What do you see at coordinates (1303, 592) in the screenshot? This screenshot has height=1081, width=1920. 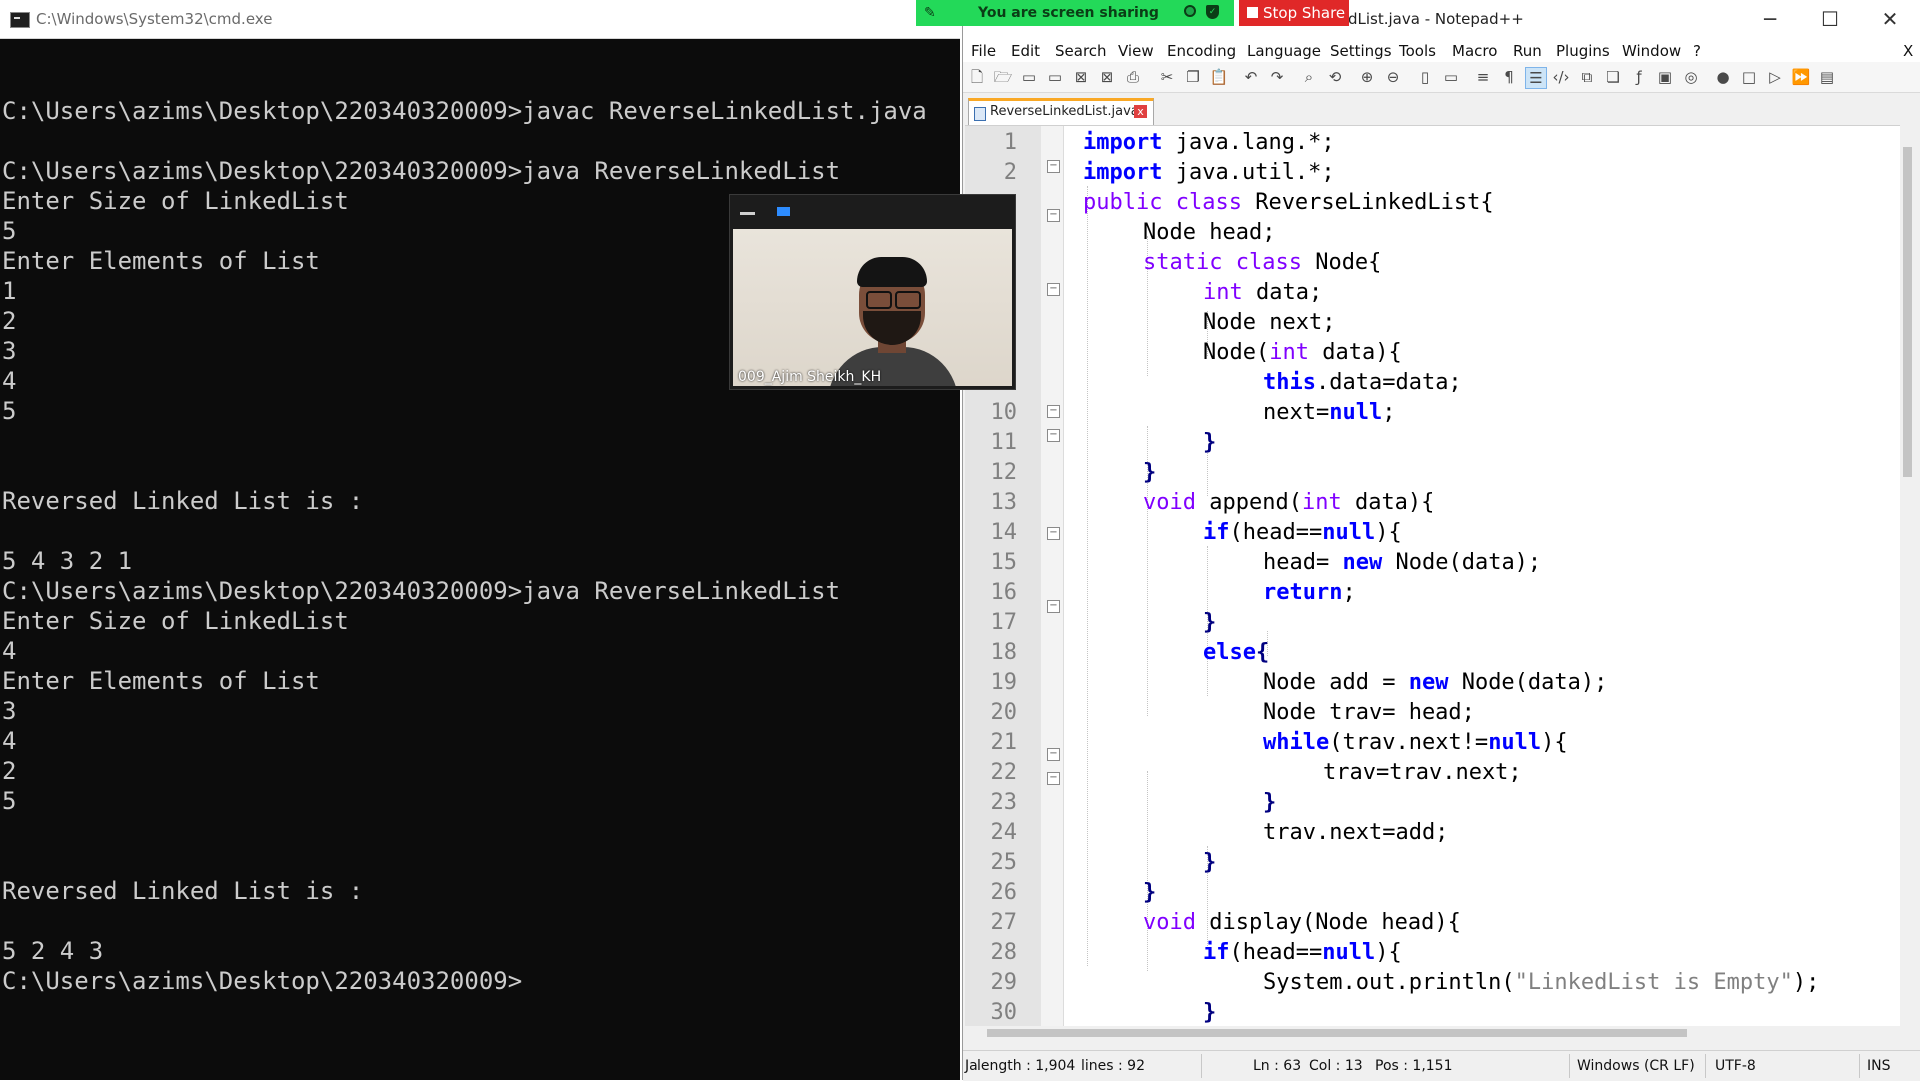 I see `keyword: return` at bounding box center [1303, 592].